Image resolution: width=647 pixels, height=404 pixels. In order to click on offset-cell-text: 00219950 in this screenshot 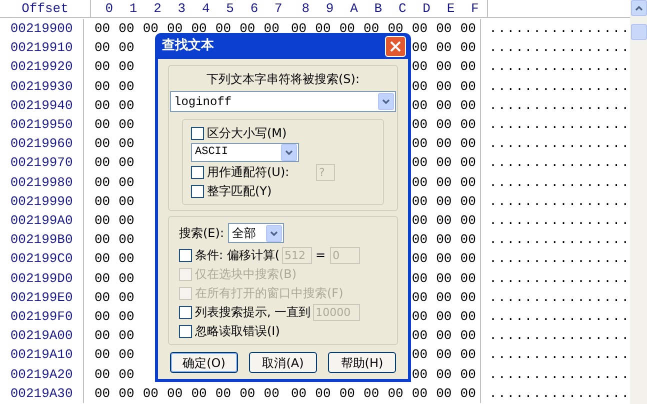, I will do `click(41, 125)`.